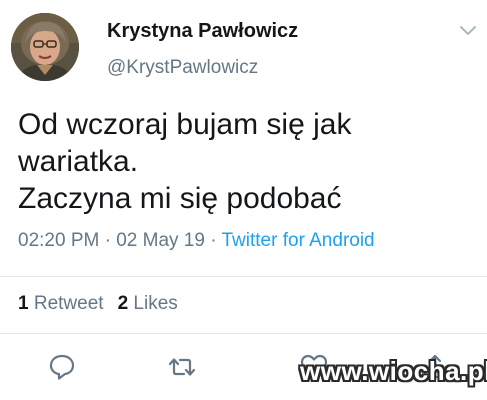 The image size is (487, 400). Describe the element at coordinates (78, 161) in the screenshot. I see `tweet-line: wariatka.` at that location.